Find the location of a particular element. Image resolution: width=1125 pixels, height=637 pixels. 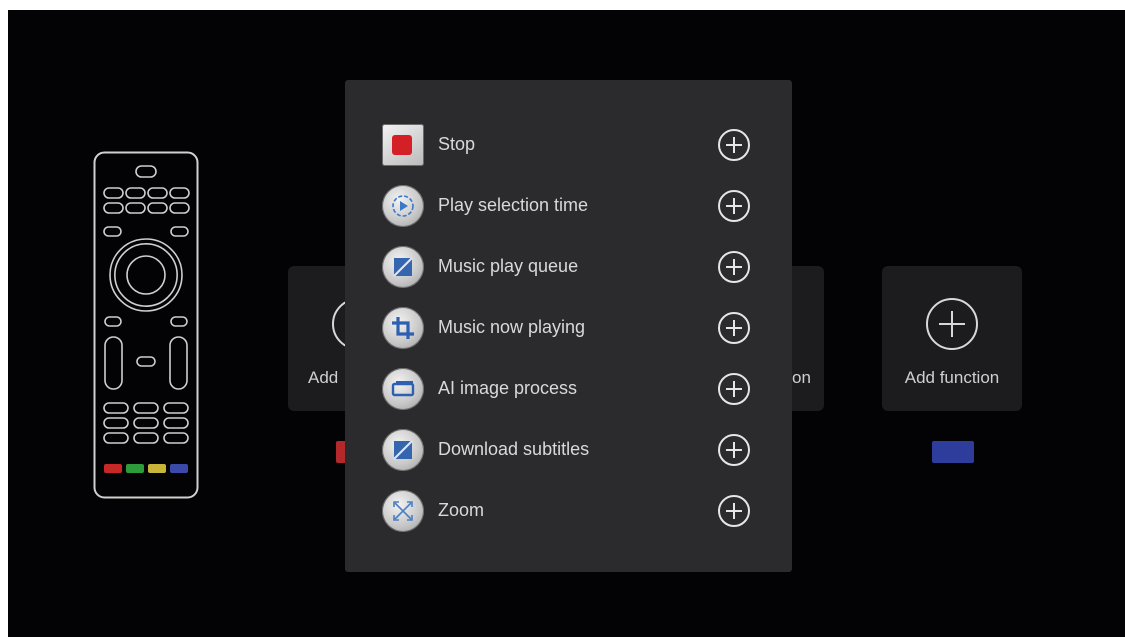

function-item-stop: Stop is located at coordinates (568, 145).